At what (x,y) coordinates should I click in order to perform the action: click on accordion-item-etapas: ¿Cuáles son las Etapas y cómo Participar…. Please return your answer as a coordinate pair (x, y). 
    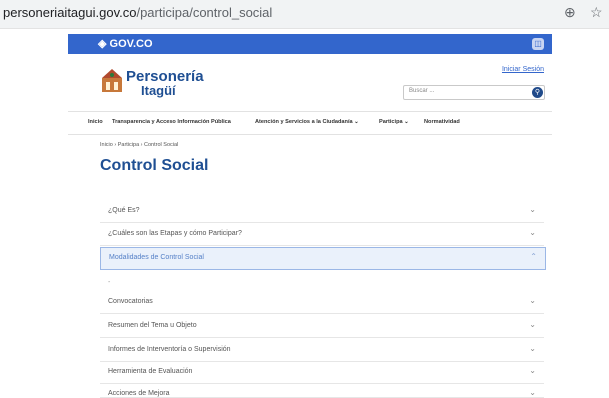
    Looking at the image, I should click on (322, 235).